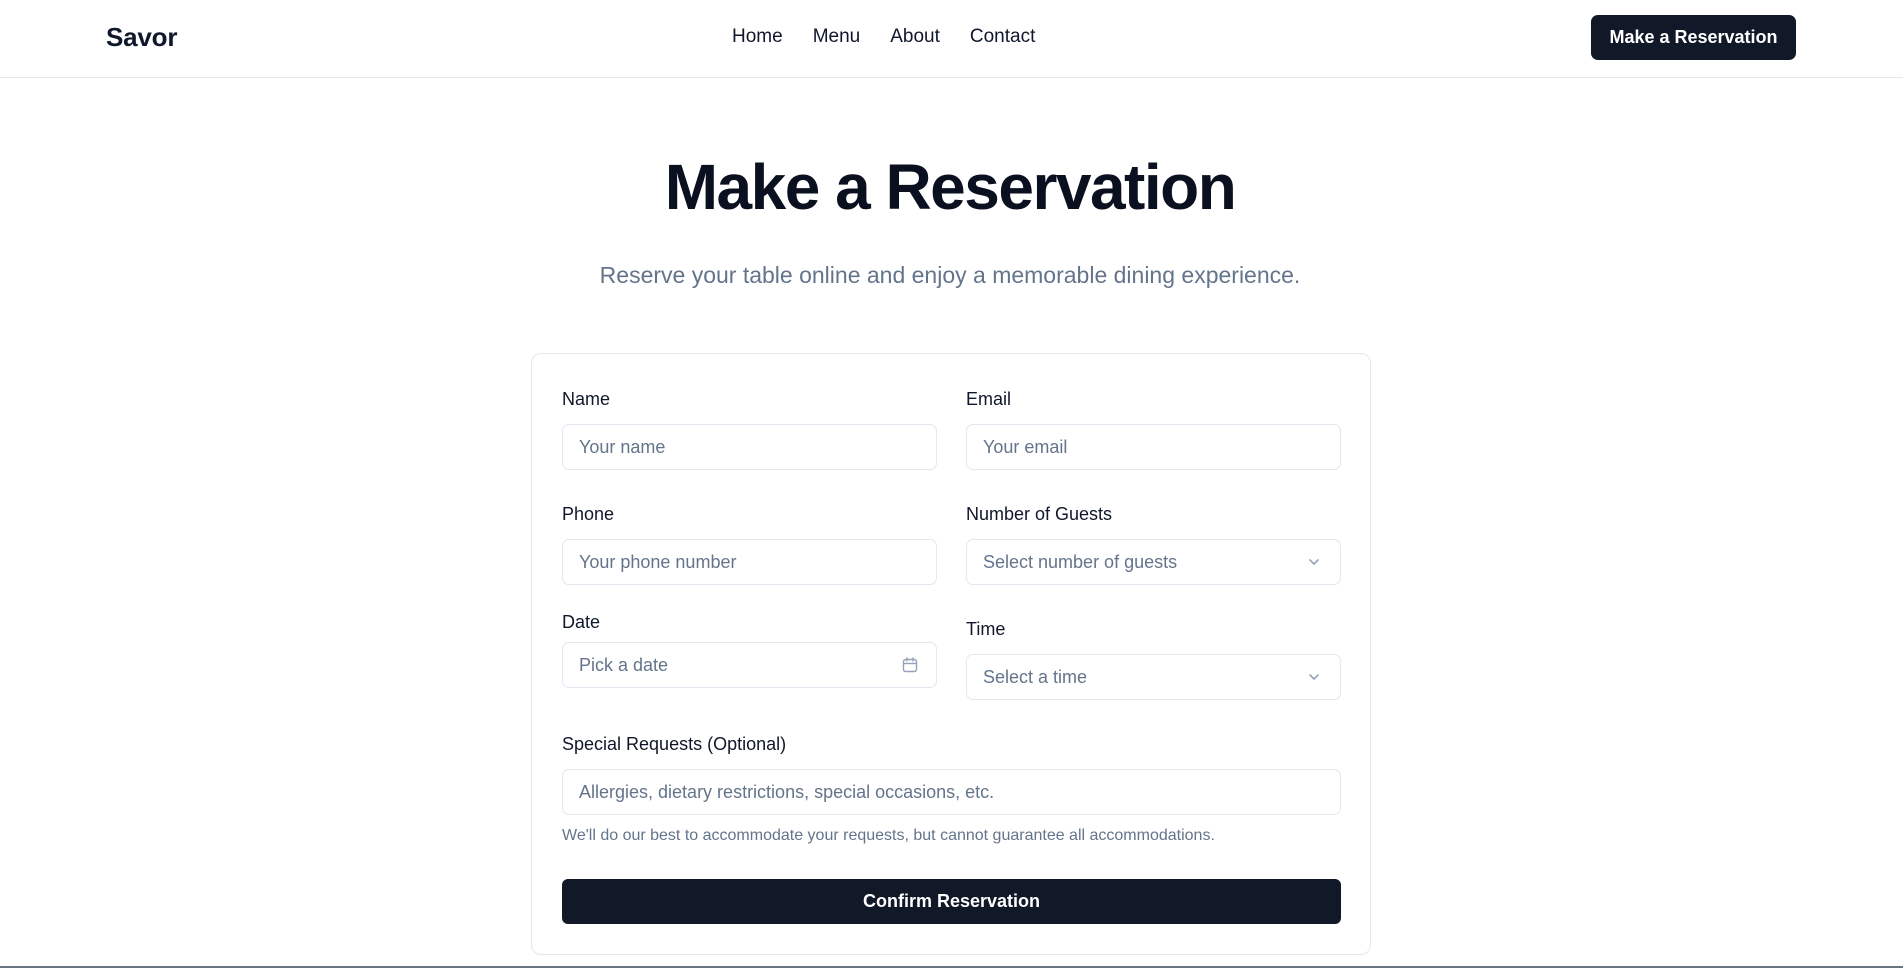  Describe the element at coordinates (989, 399) in the screenshot. I see `email-label: Email` at that location.